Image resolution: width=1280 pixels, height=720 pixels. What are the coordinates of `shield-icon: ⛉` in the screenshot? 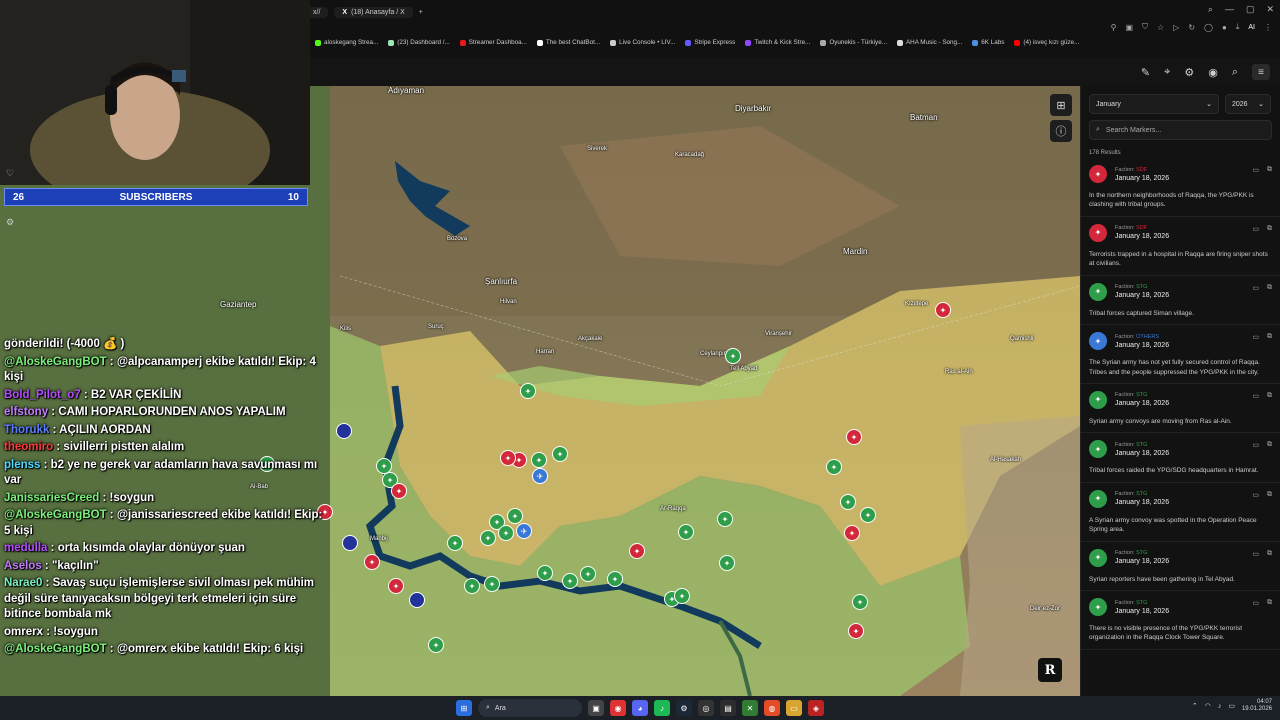 It's located at (1145, 27).